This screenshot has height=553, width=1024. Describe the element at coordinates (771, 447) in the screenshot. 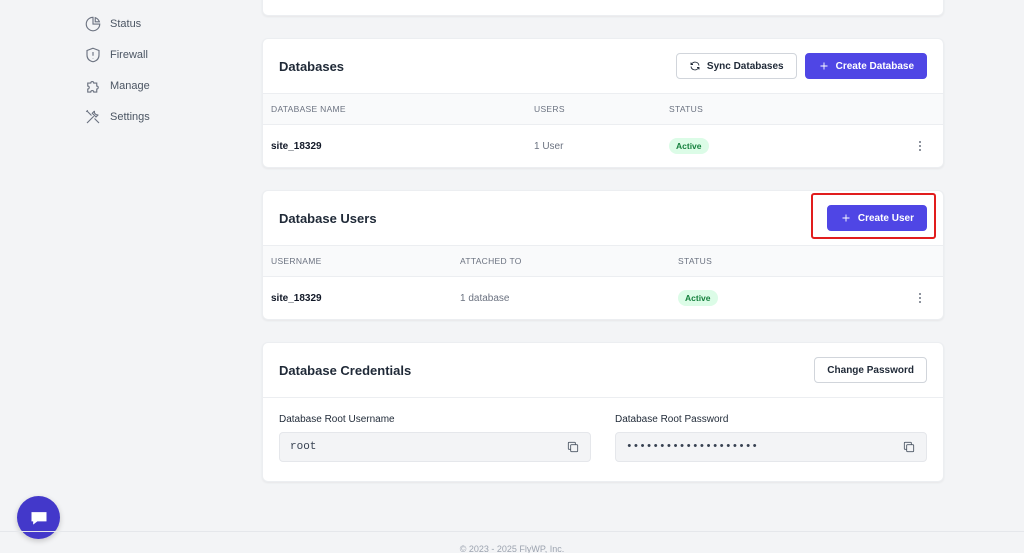

I see `root-password-input: ••••••••••••••••••••` at that location.